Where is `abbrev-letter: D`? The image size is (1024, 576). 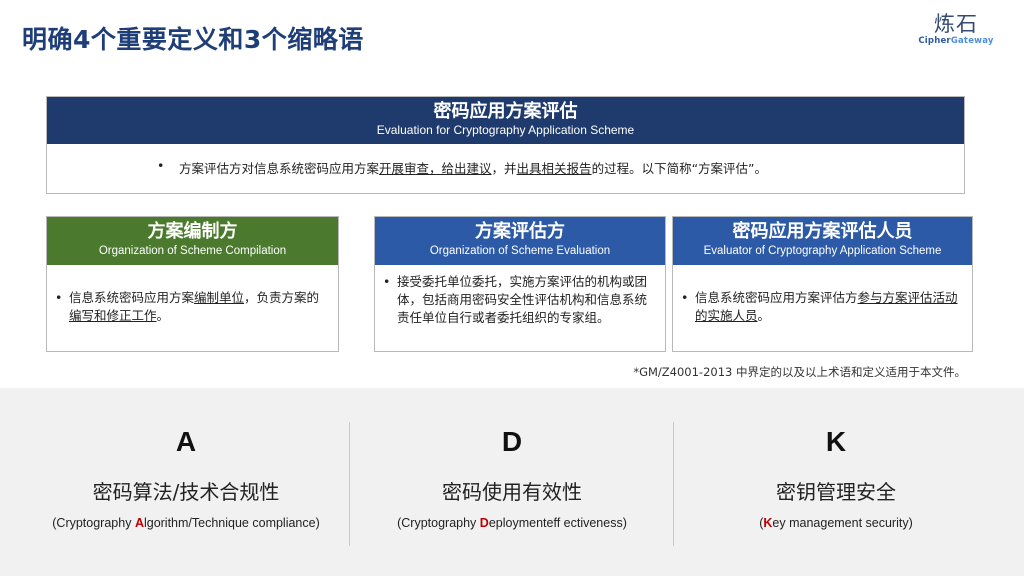 abbrev-letter: D is located at coordinates (512, 441).